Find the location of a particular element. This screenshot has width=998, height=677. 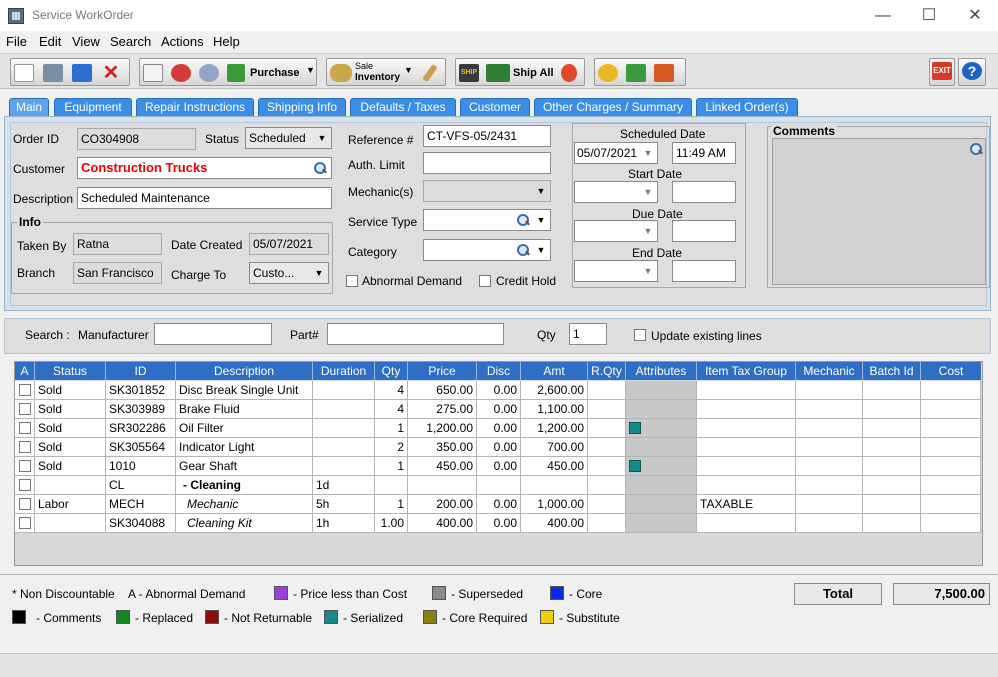

description-field: Scheduled Maintenance is located at coordinates (204, 198).